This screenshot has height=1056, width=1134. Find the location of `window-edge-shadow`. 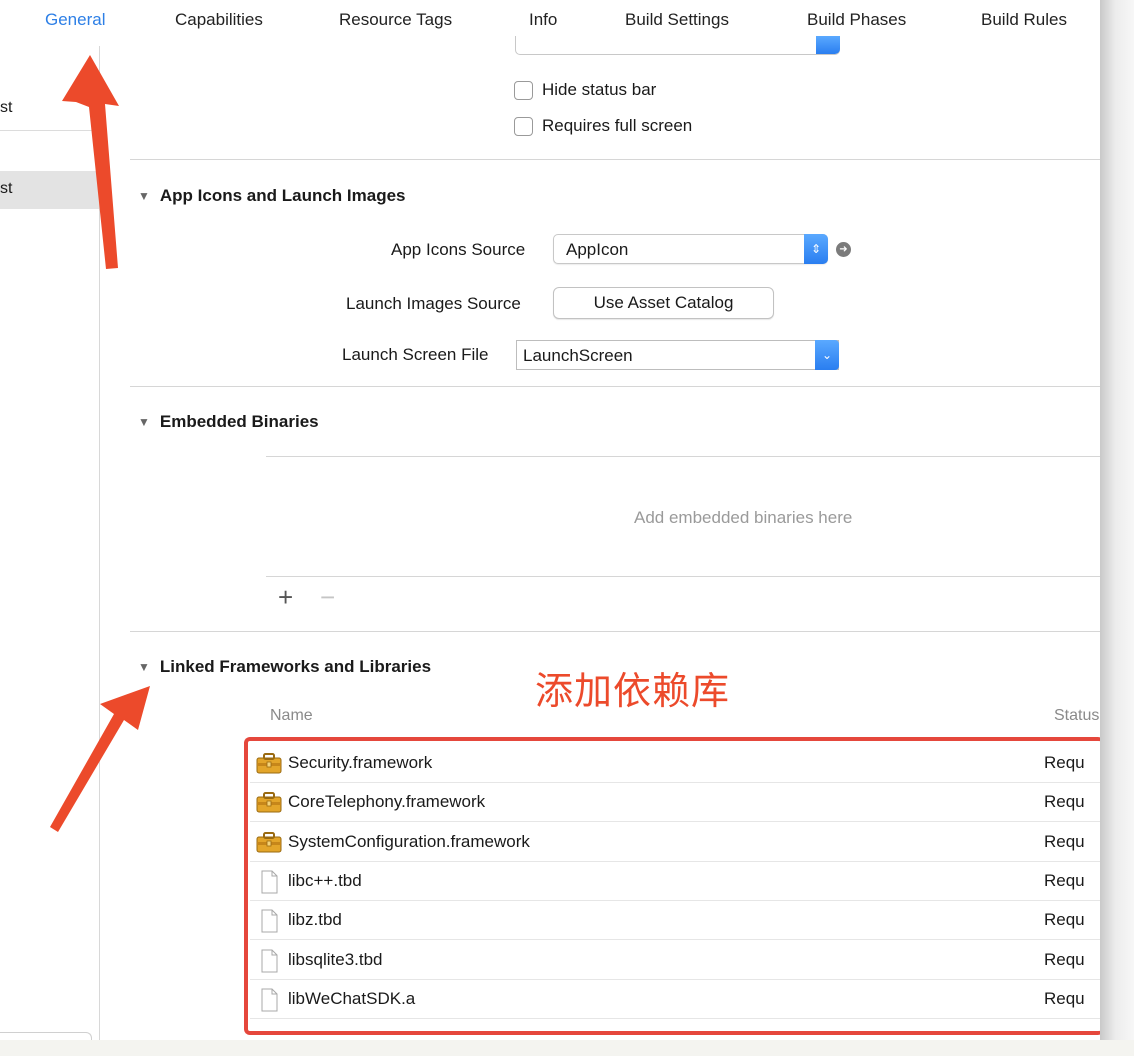

window-edge-shadow is located at coordinates (1117, 528).